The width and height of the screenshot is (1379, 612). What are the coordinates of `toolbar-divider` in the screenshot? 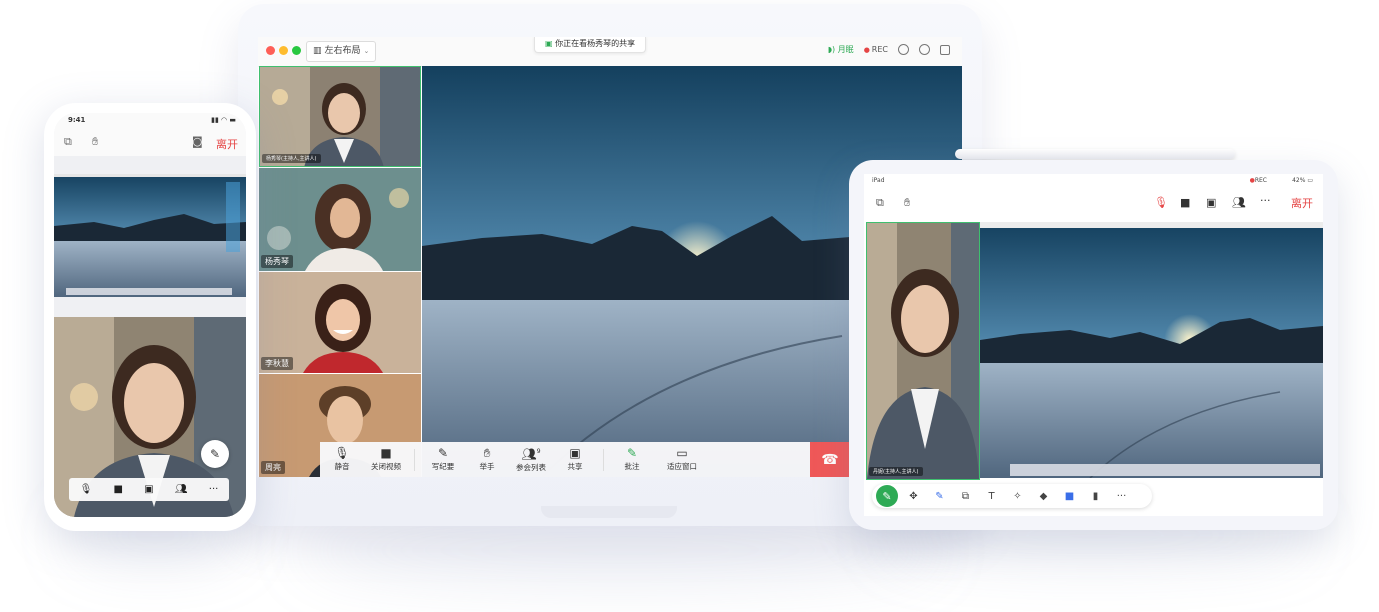 It's located at (414, 459).